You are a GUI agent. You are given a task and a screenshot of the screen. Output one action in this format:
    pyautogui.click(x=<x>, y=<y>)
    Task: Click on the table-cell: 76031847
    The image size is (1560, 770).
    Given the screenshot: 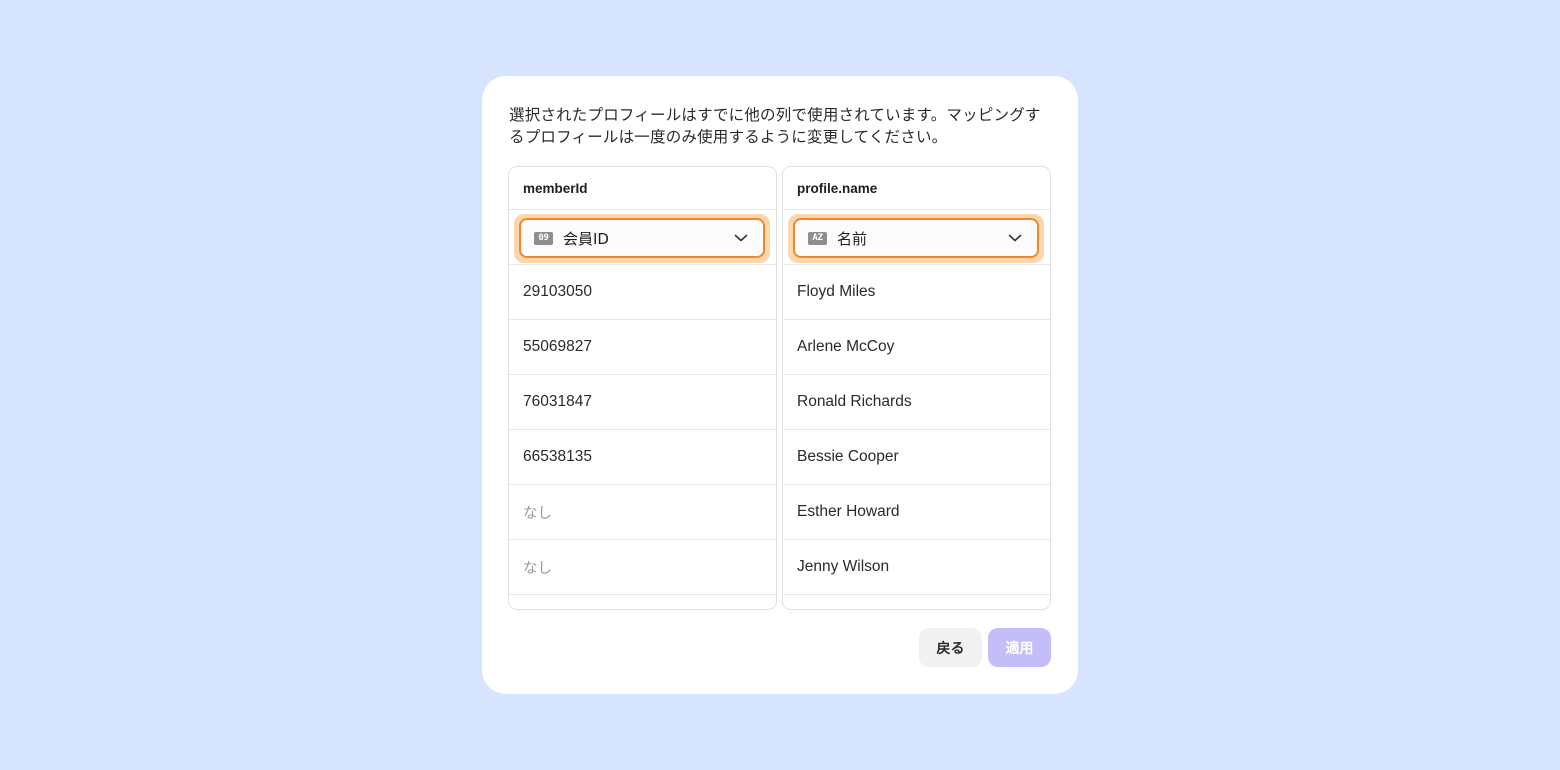 What is the action you would take?
    pyautogui.click(x=642, y=402)
    